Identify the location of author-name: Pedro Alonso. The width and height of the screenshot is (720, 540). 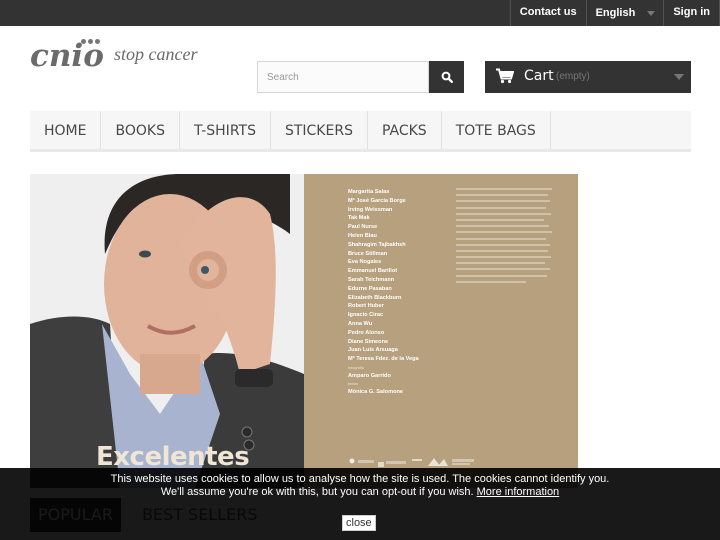
(366, 332).